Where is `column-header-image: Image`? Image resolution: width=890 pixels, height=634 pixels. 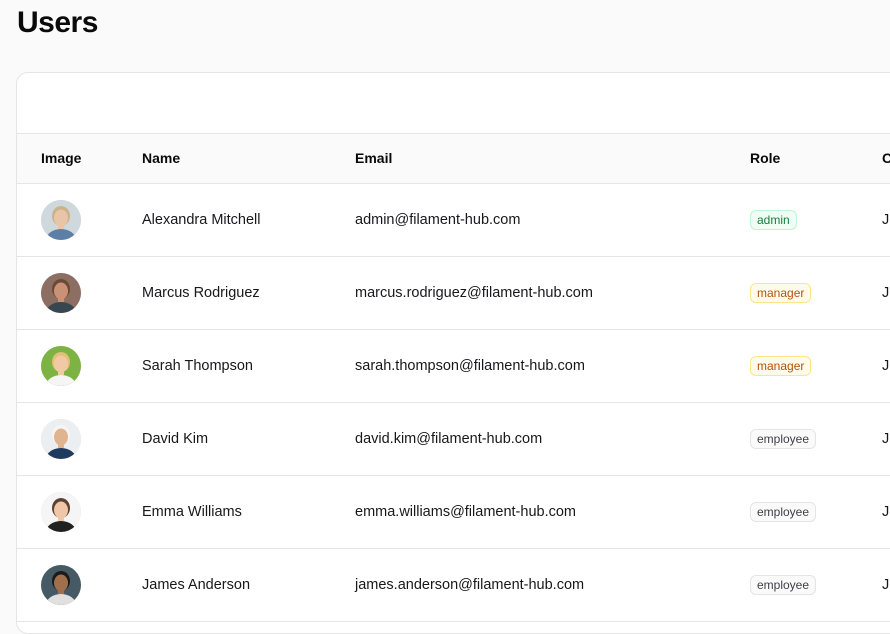 column-header-image: Image is located at coordinates (61, 158).